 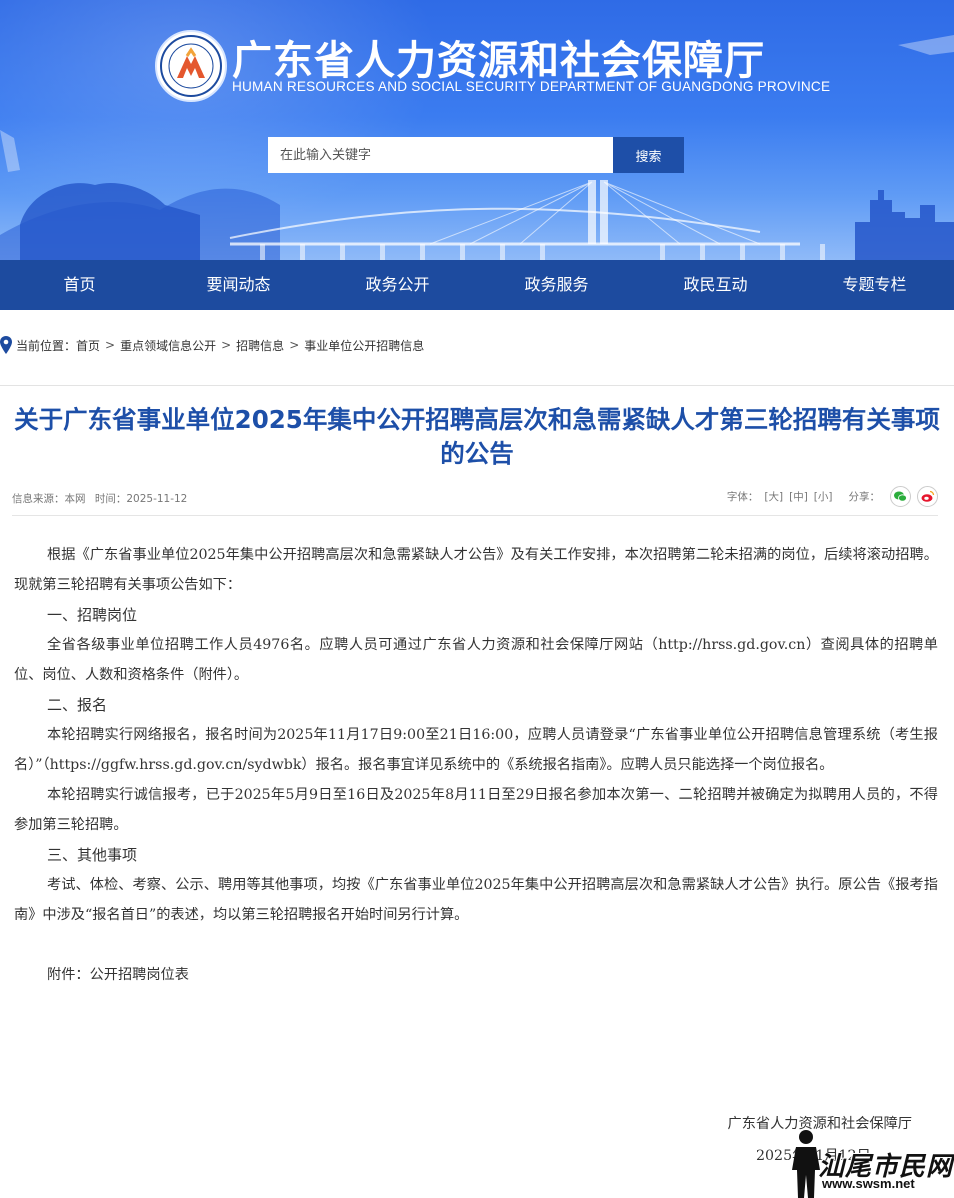 I want to click on breadcrumb-divider, so click(x=477, y=385).